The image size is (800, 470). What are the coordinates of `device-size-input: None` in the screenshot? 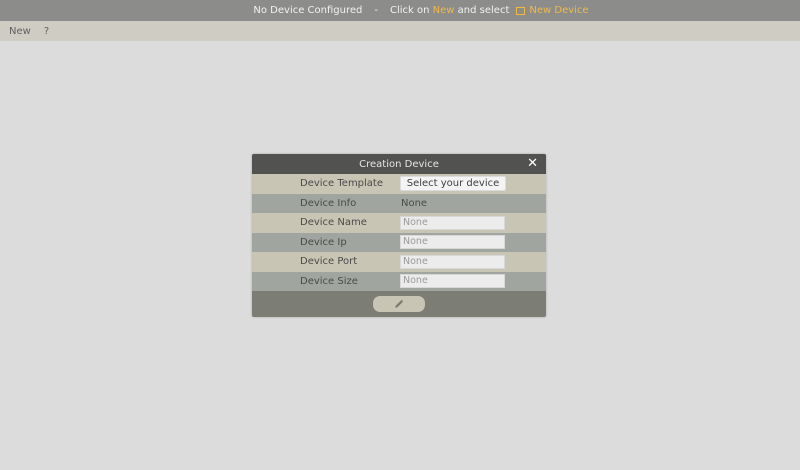 It's located at (452, 281).